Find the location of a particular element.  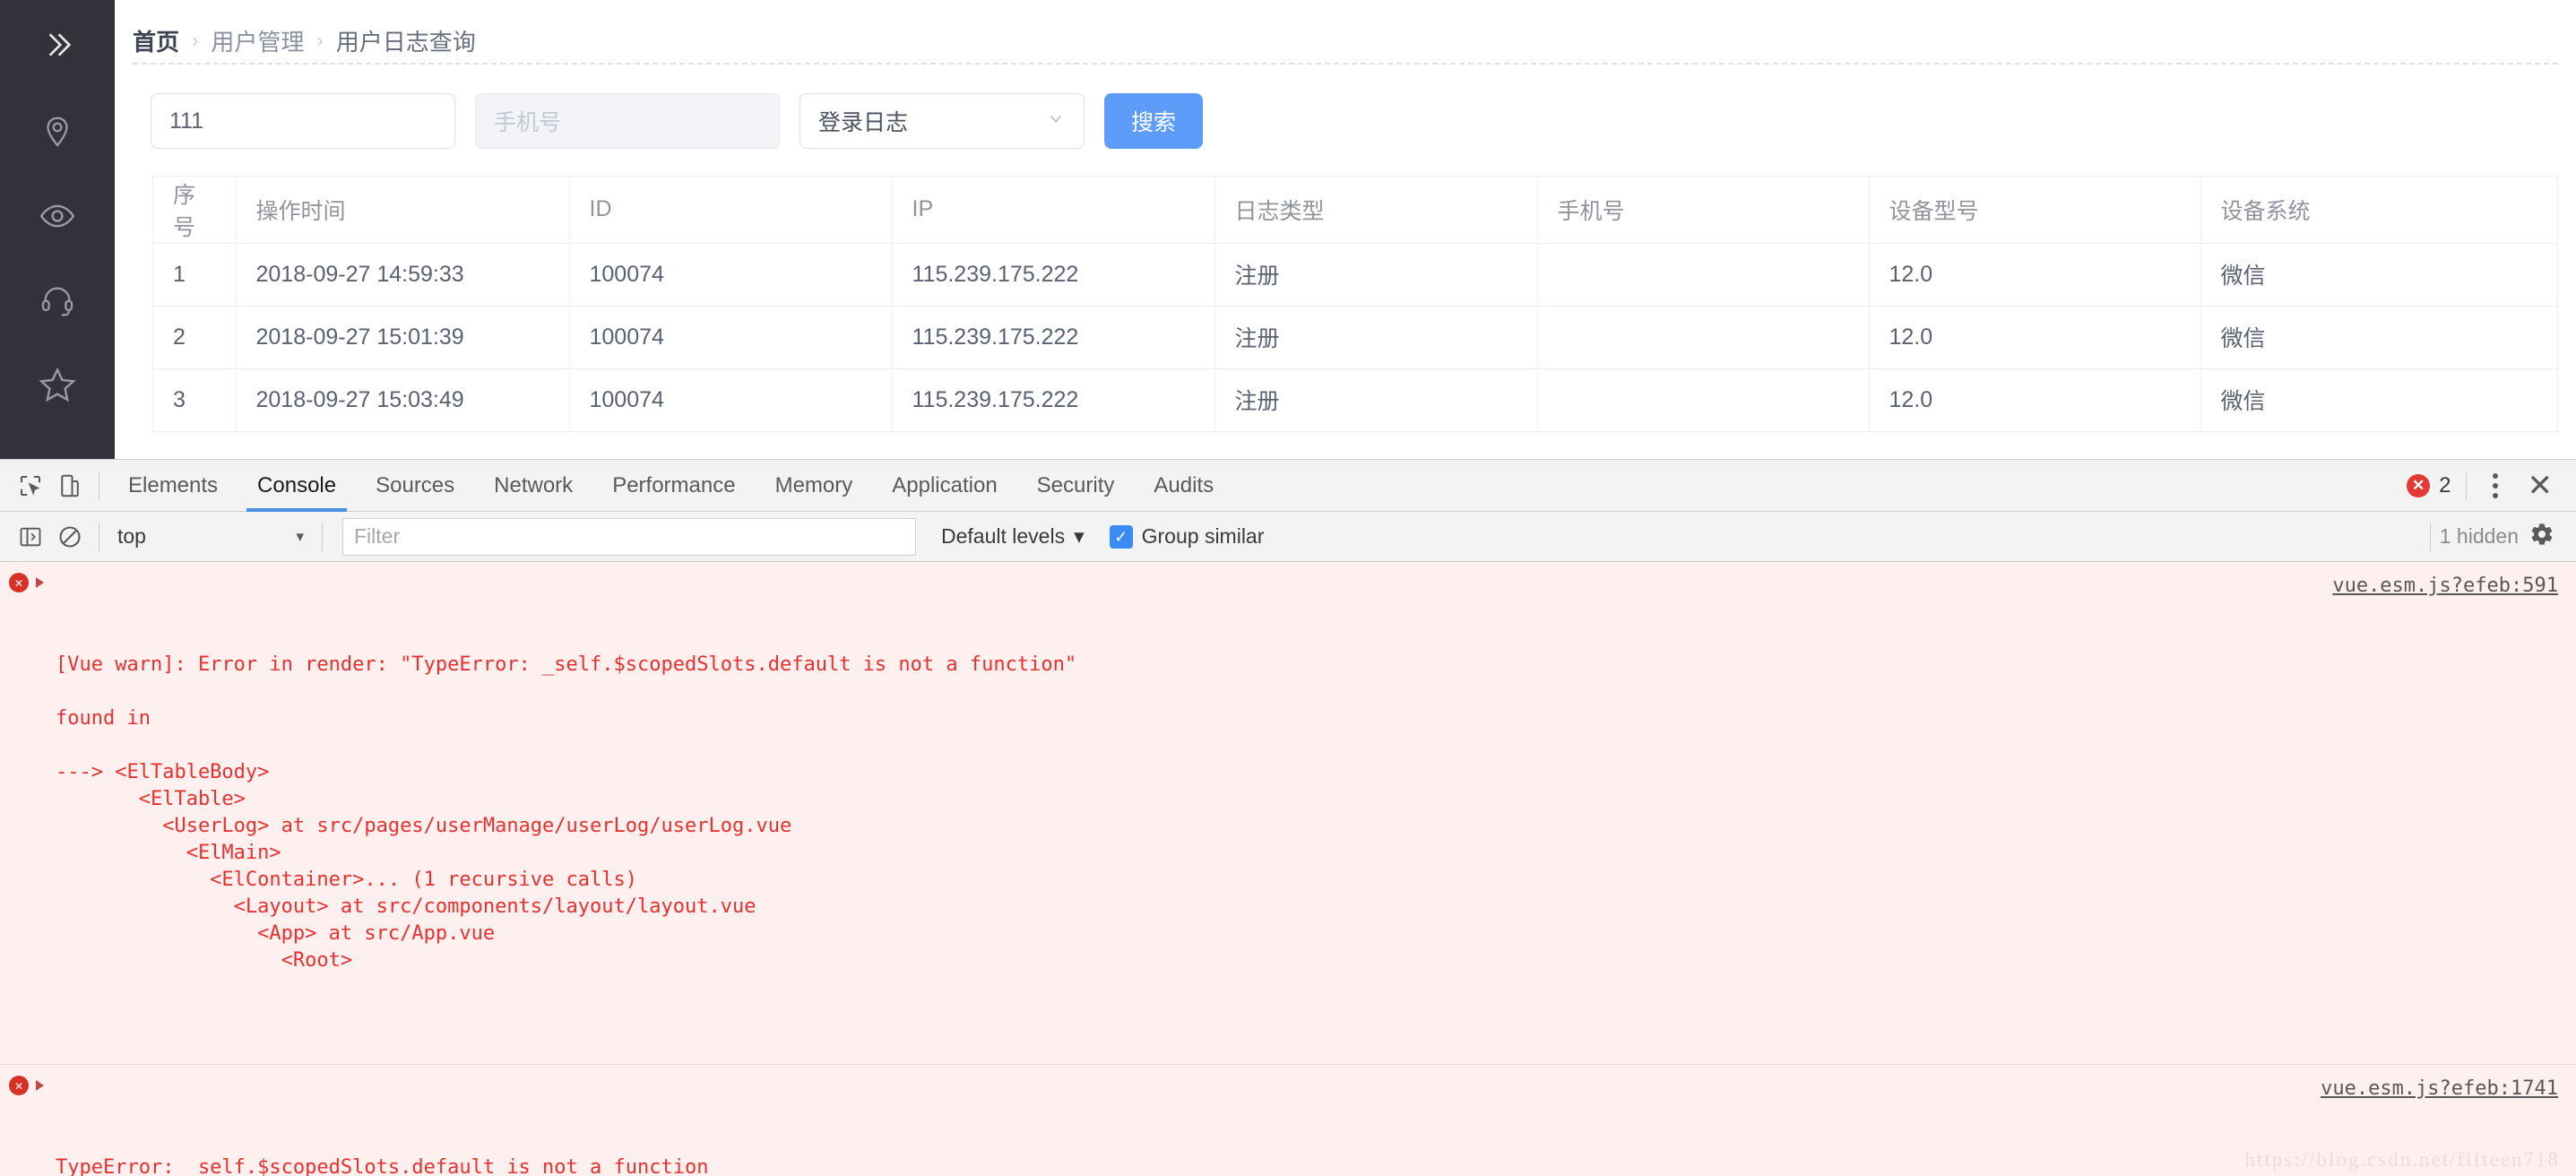

star-icon is located at coordinates (57, 384).